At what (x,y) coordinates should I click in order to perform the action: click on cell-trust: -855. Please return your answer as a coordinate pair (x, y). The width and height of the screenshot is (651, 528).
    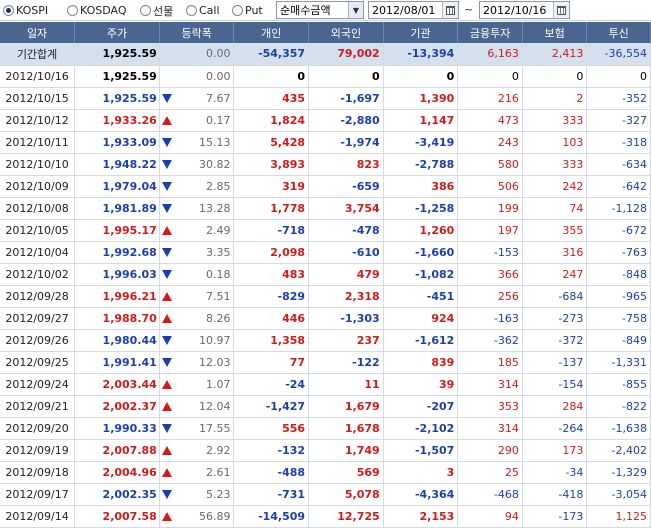
    Looking at the image, I should click on (618, 384).